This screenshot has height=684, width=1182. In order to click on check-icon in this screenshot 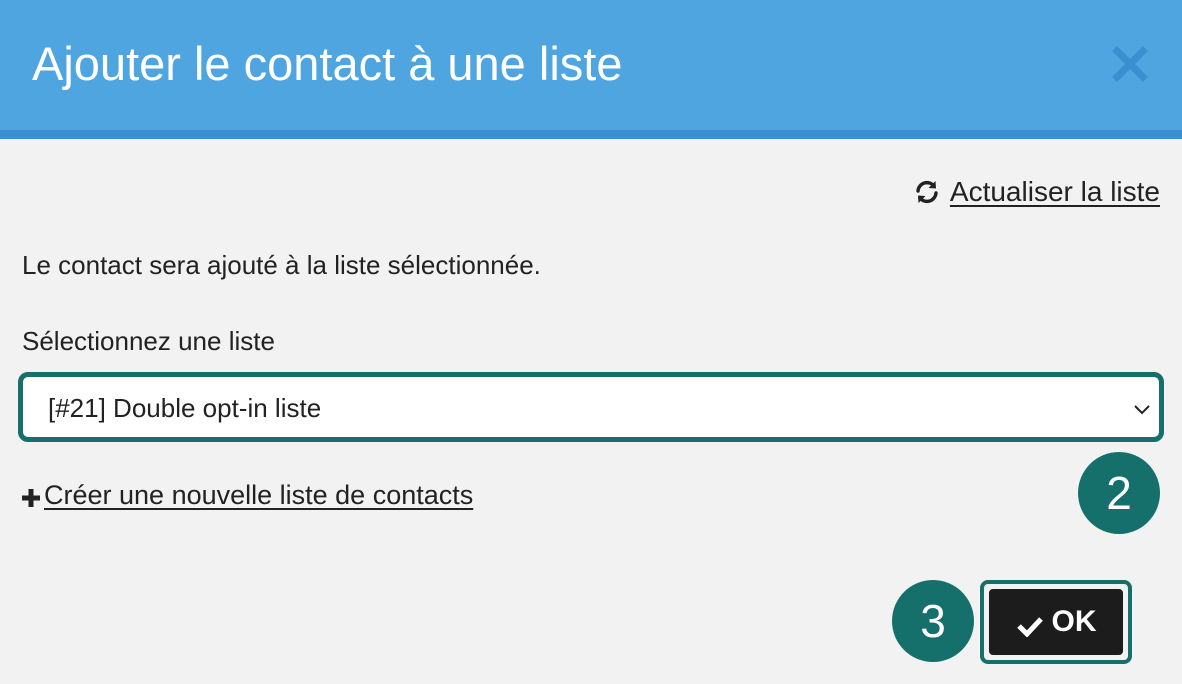, I will do `click(1030, 624)`.